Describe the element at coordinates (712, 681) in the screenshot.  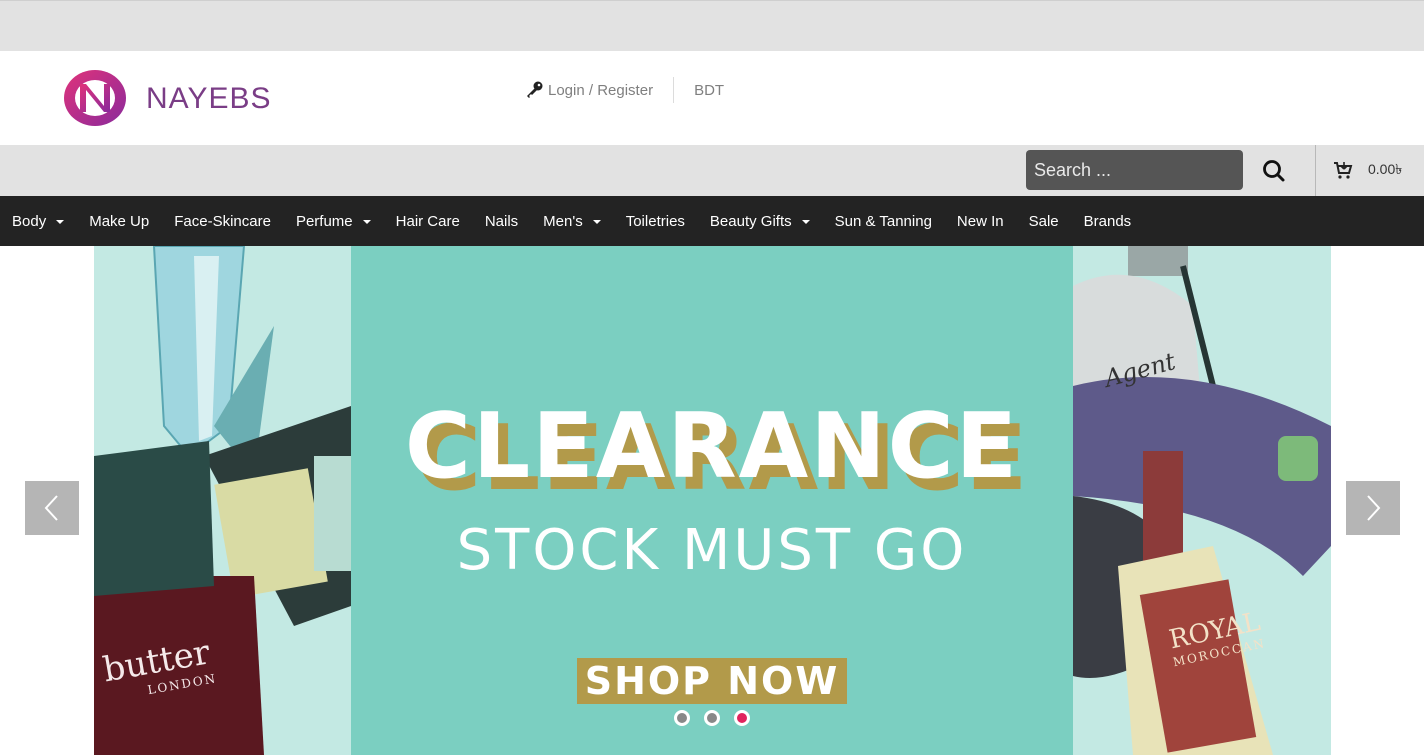
I see `shop-now-button: SHOP NOW` at that location.